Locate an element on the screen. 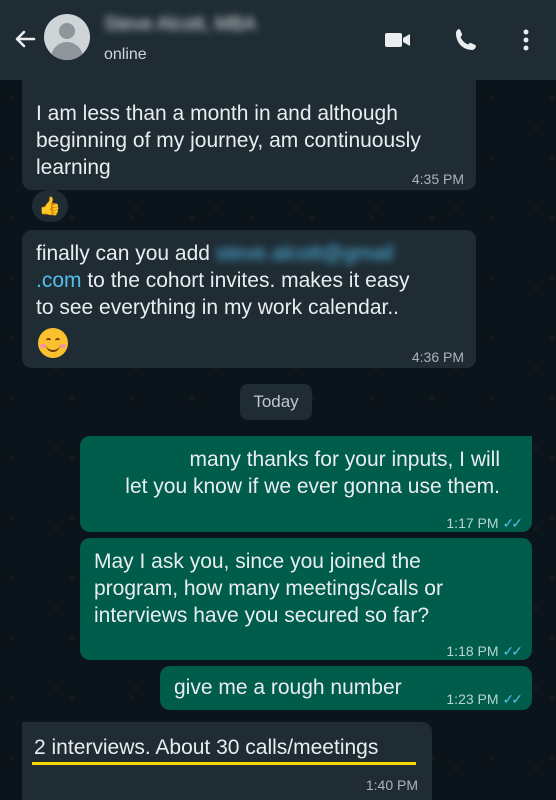 Image resolution: width=556 pixels, height=800 pixels. more-options-icon is located at coordinates (526, 40).